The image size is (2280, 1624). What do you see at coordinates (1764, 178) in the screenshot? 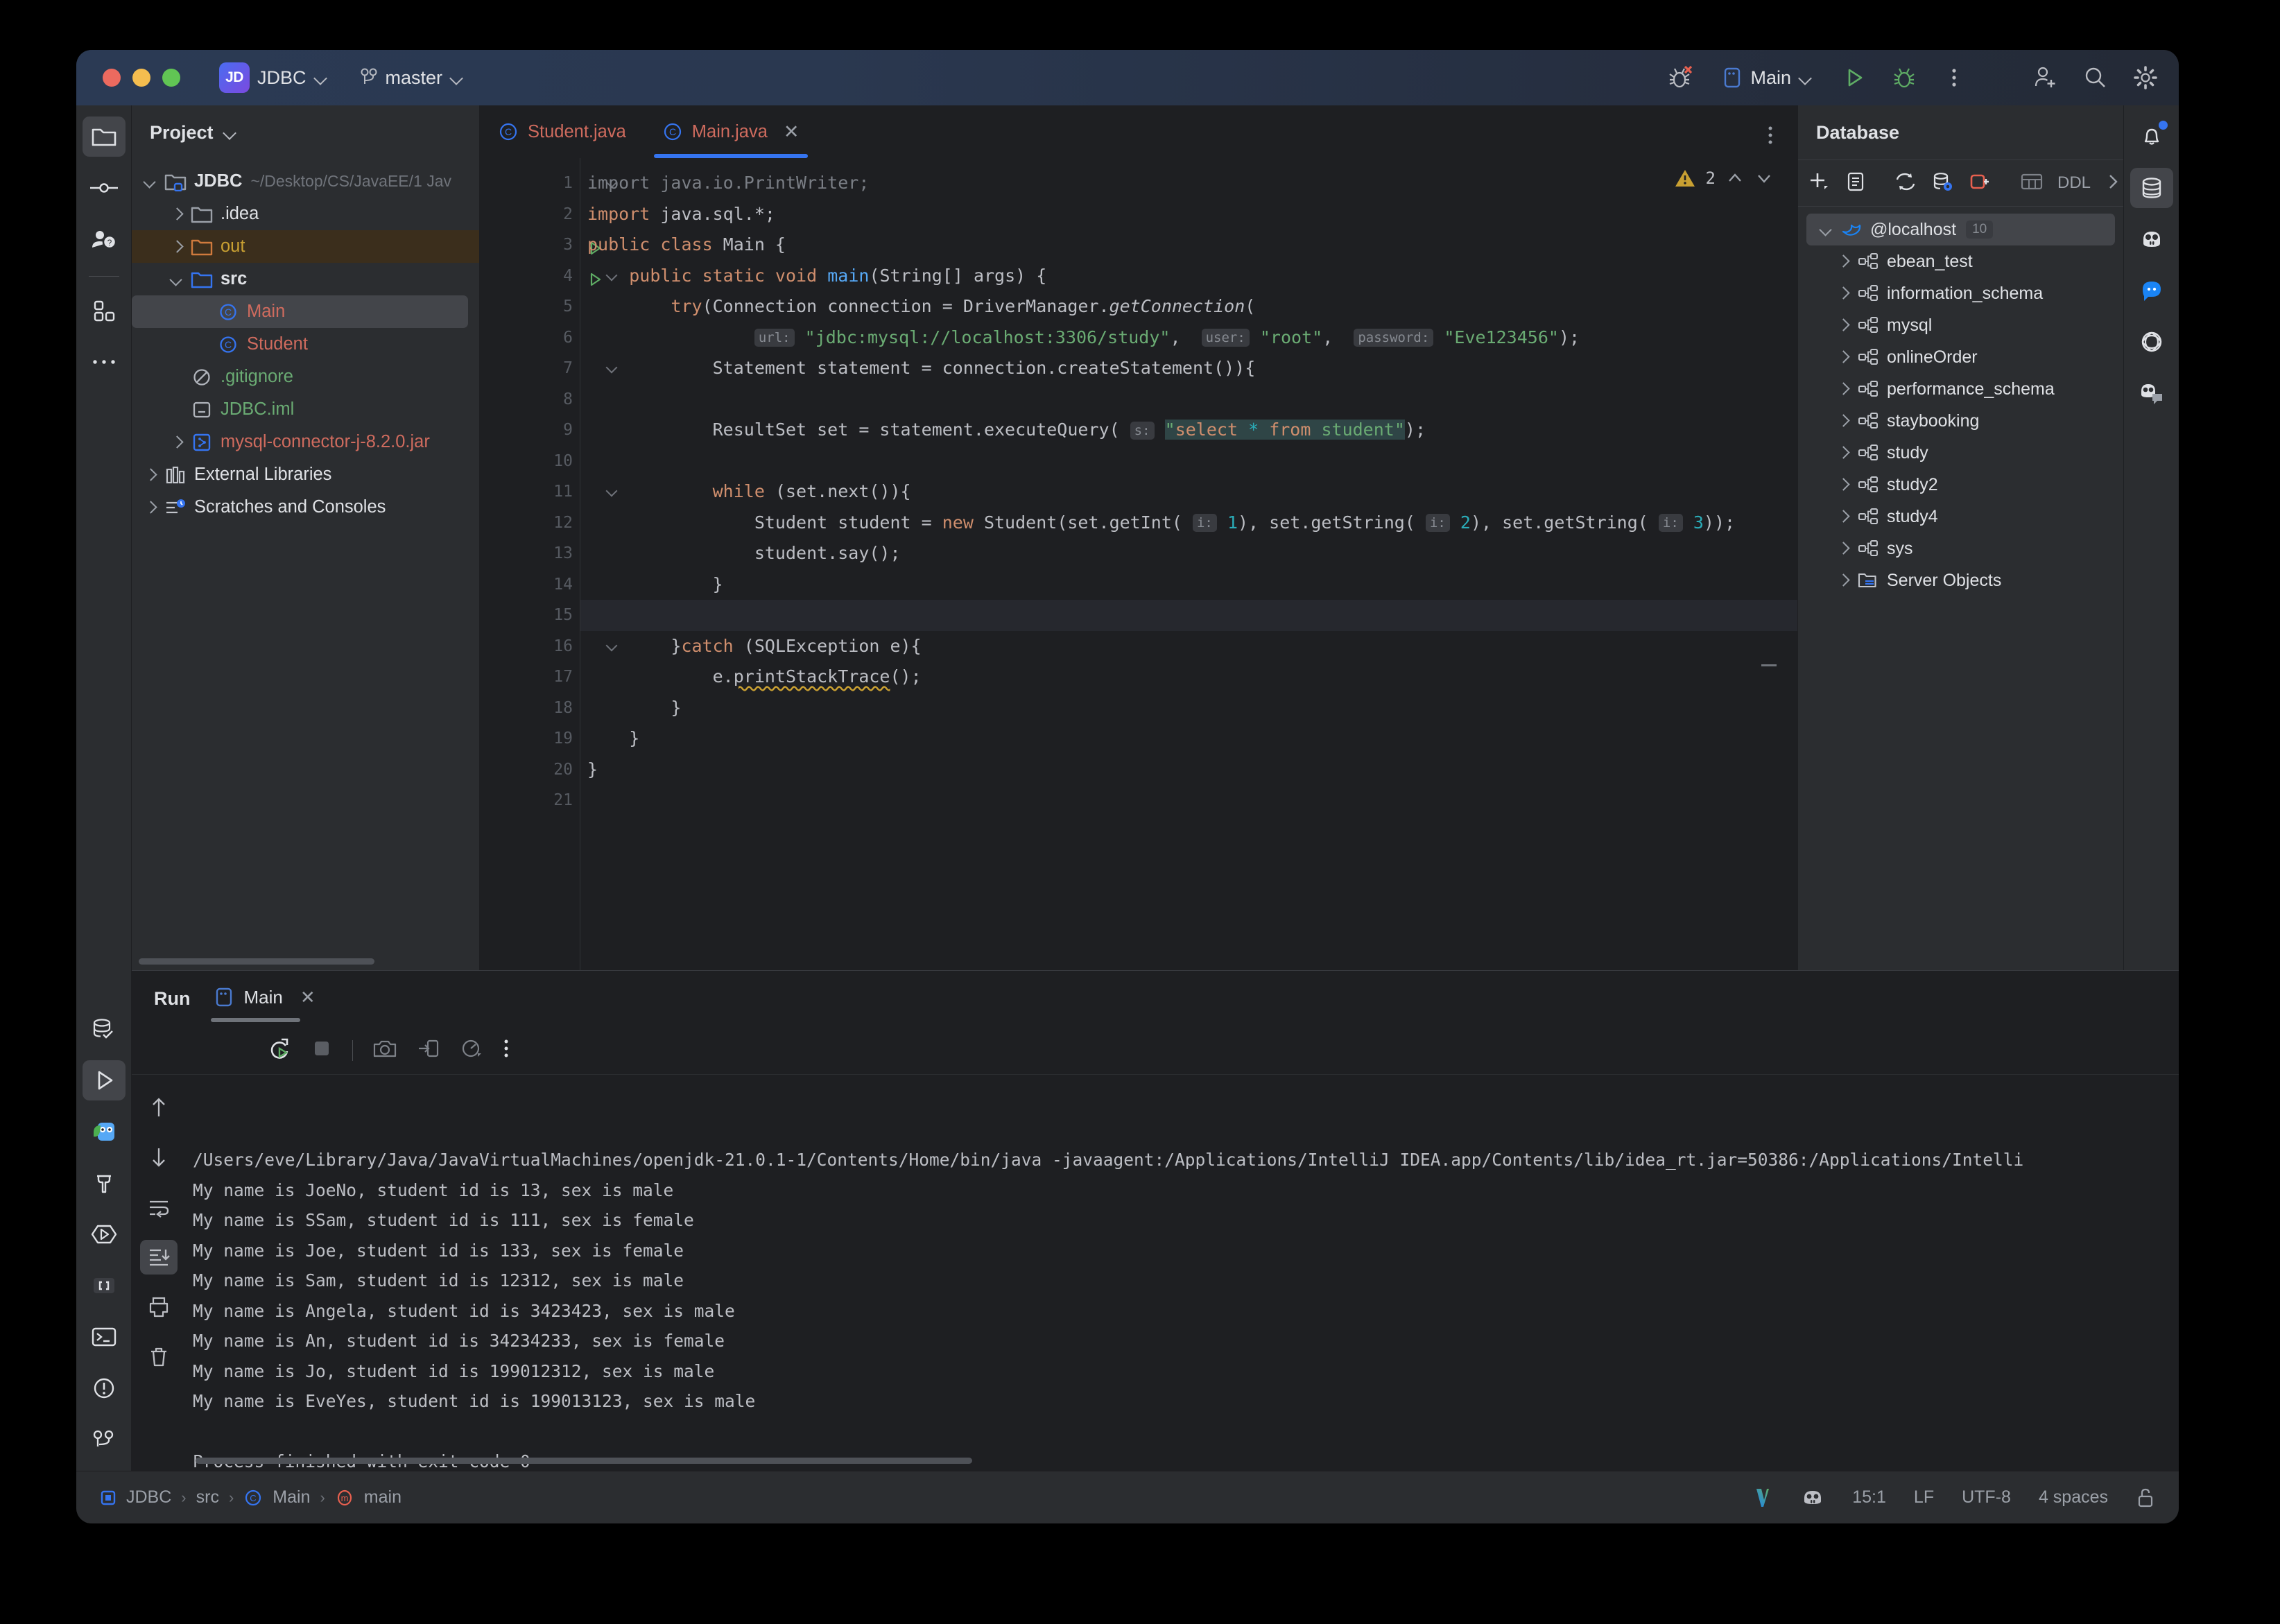
I see `next-problem-icon` at bounding box center [1764, 178].